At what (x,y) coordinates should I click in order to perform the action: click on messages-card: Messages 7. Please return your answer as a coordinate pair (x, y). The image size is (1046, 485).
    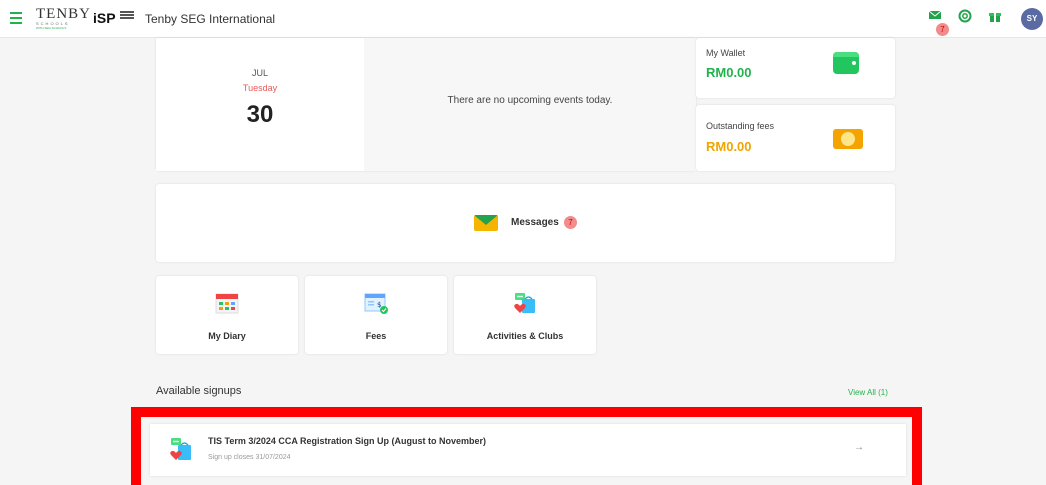
    Looking at the image, I should click on (525, 223).